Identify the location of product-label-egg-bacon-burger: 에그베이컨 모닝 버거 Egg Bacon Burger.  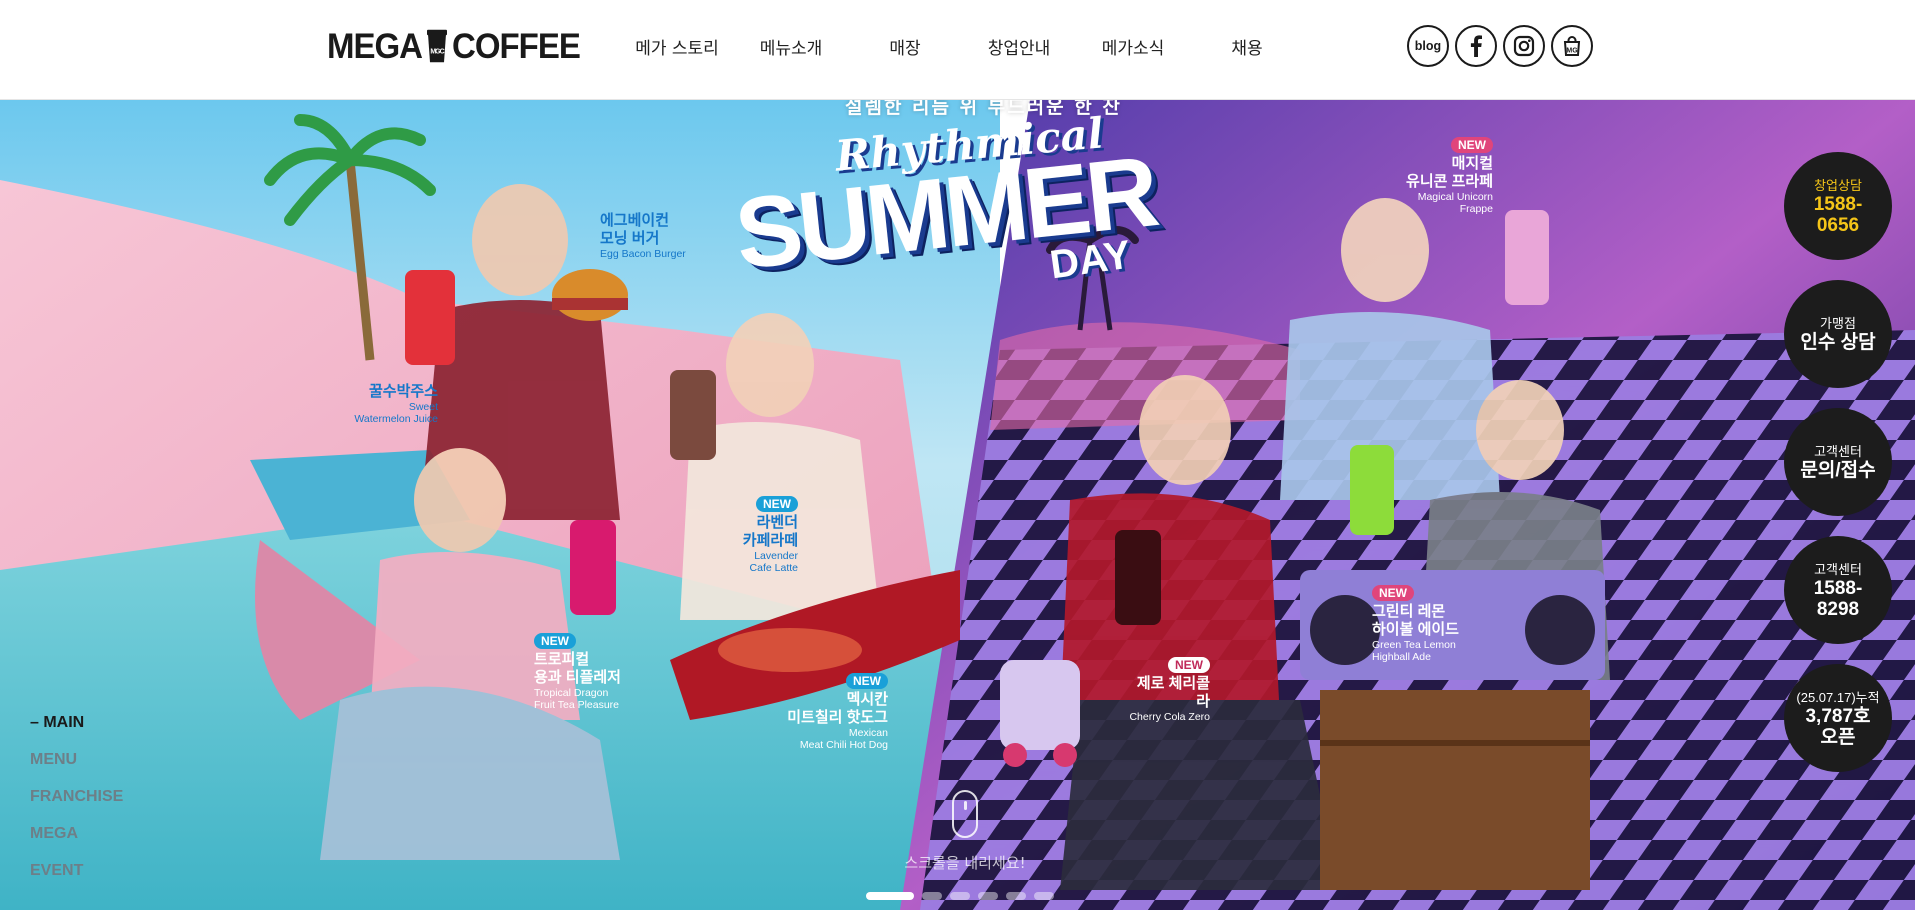
(643, 236).